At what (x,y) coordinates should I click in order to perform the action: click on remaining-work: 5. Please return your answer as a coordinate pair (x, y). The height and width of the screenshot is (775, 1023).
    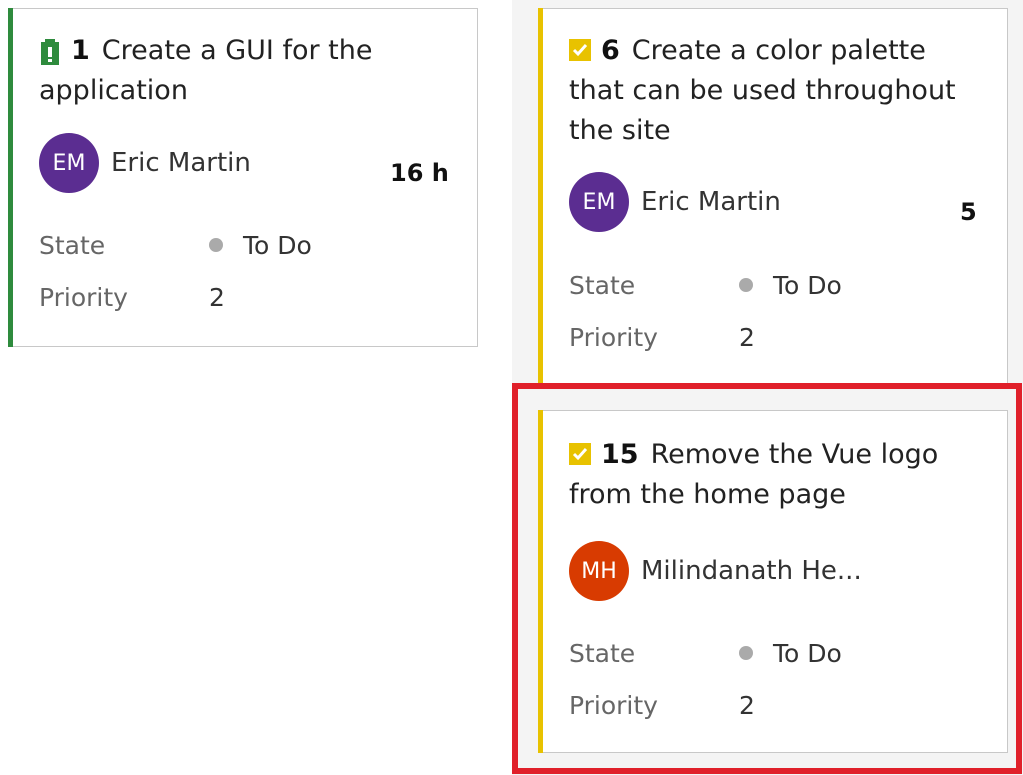
    Looking at the image, I should click on (968, 212).